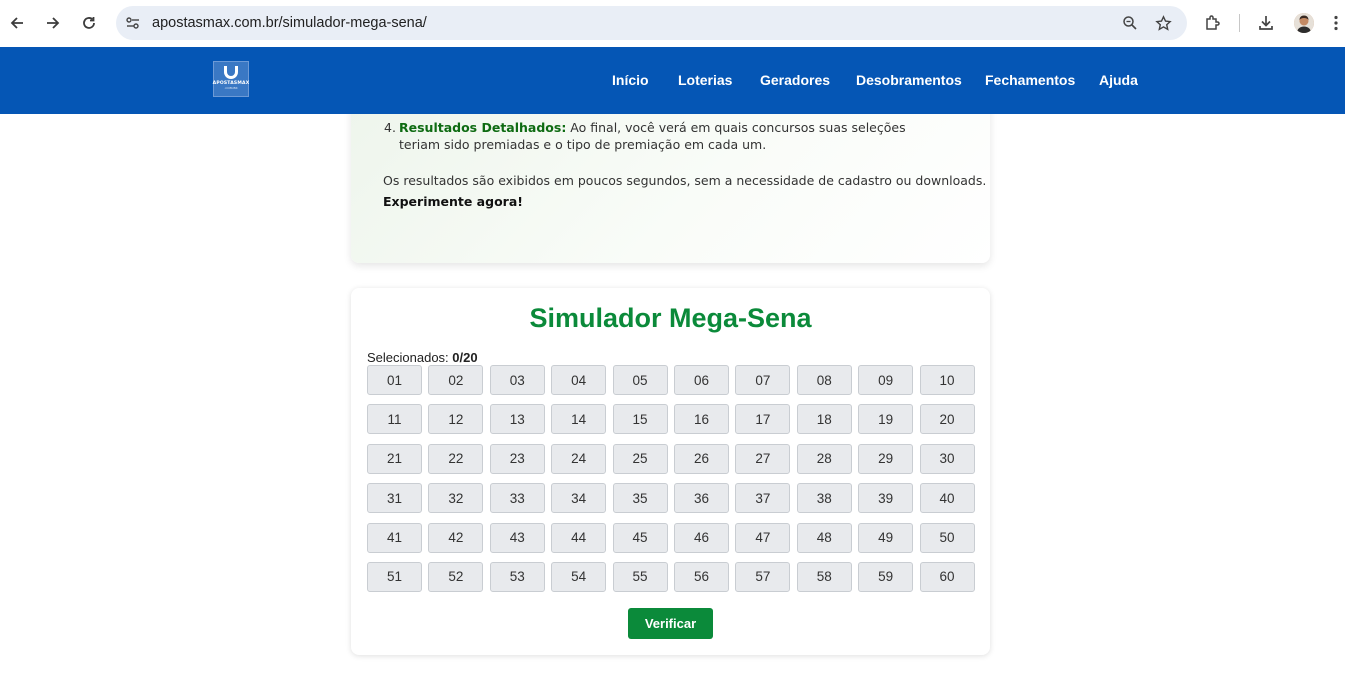  I want to click on number-button: 14, so click(579, 419).